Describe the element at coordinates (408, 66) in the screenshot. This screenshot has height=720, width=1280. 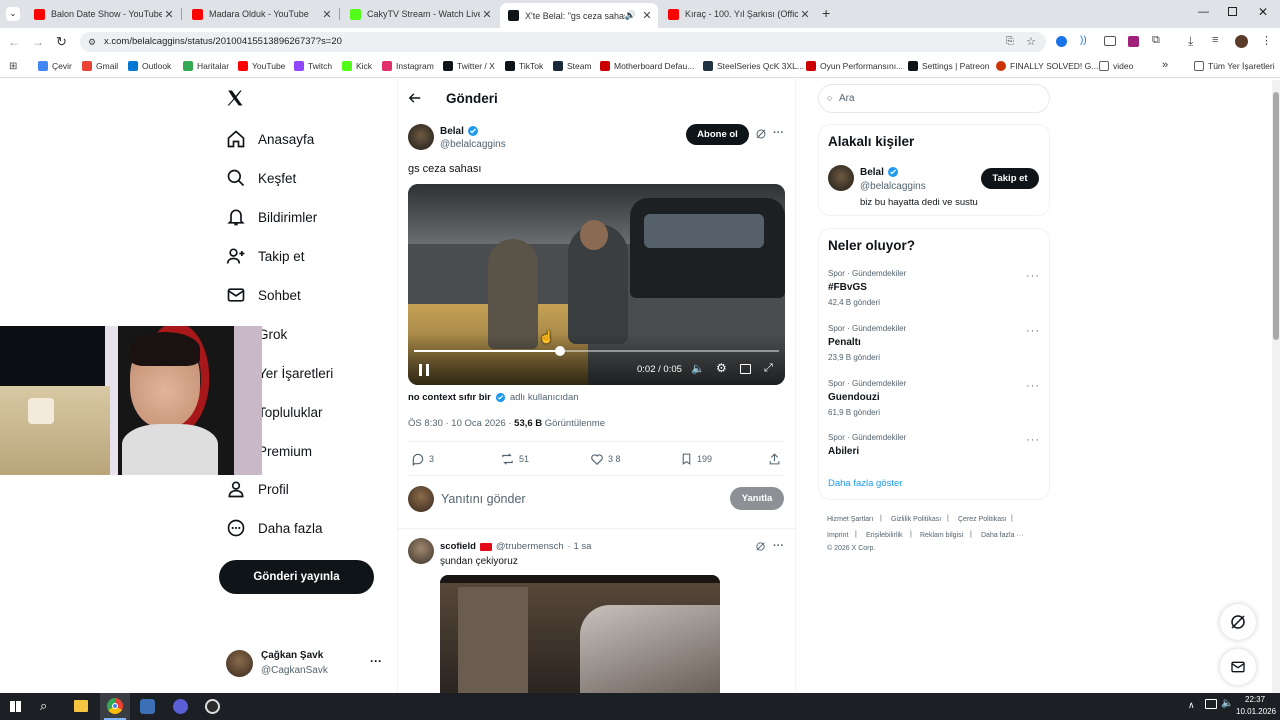
I see `bookmark-item: Instagram` at that location.